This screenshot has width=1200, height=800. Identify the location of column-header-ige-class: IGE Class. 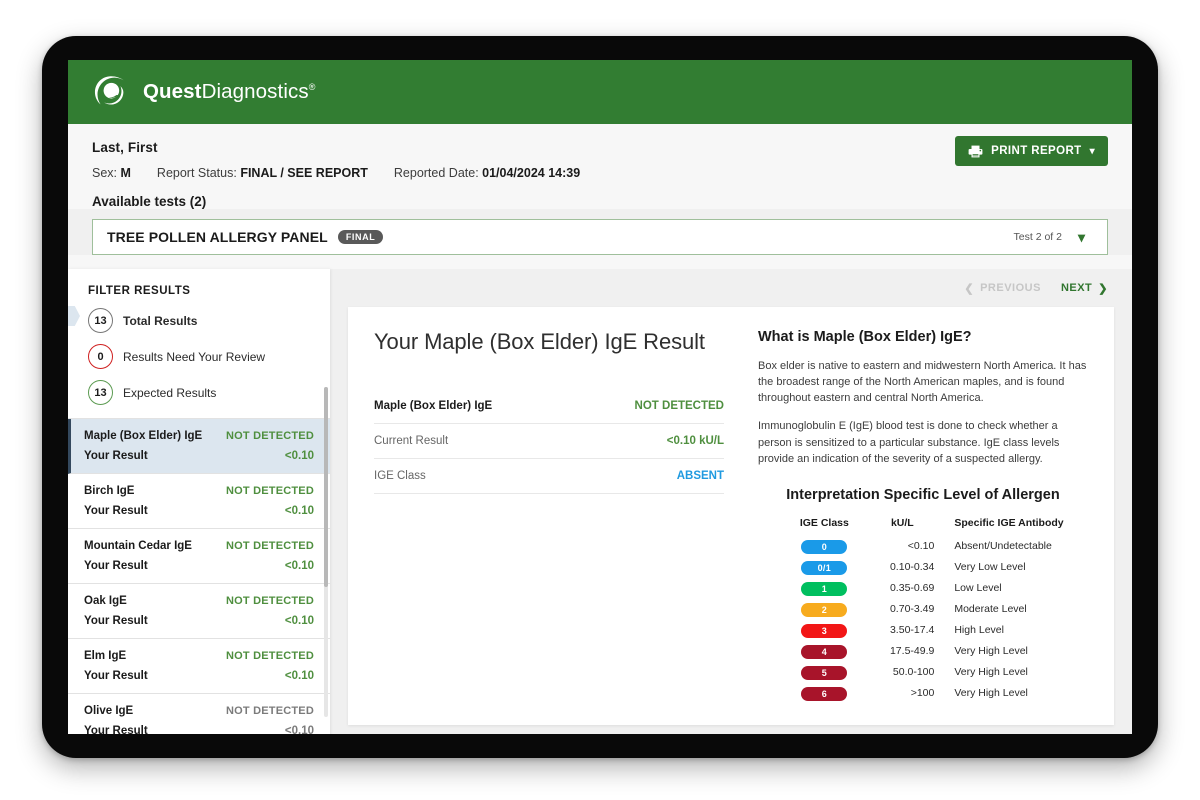
(824, 522).